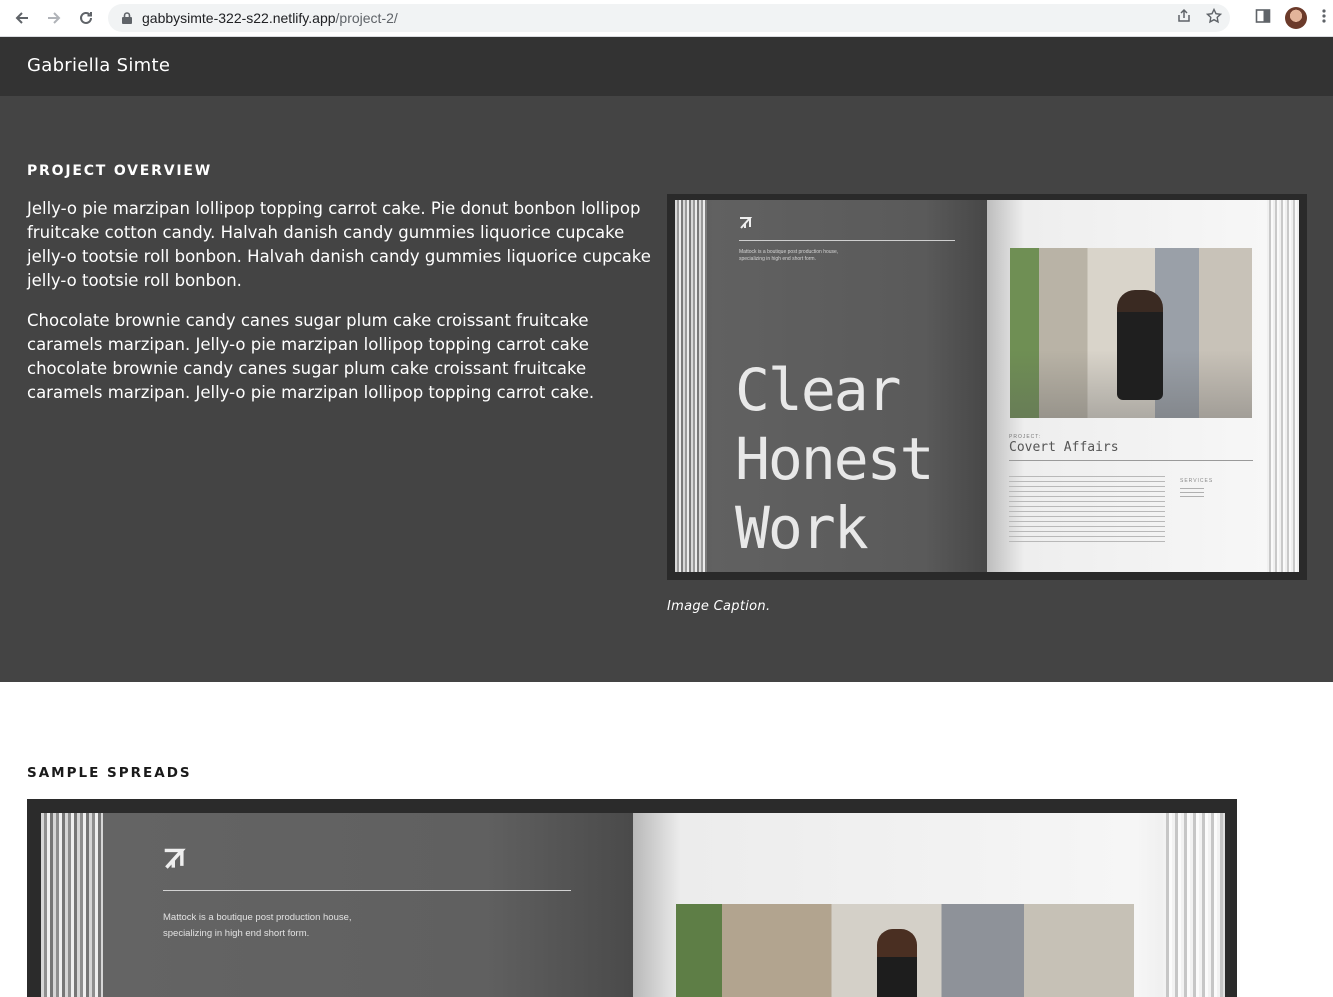  What do you see at coordinates (719, 606) in the screenshot?
I see `image-caption: Image Caption.` at bounding box center [719, 606].